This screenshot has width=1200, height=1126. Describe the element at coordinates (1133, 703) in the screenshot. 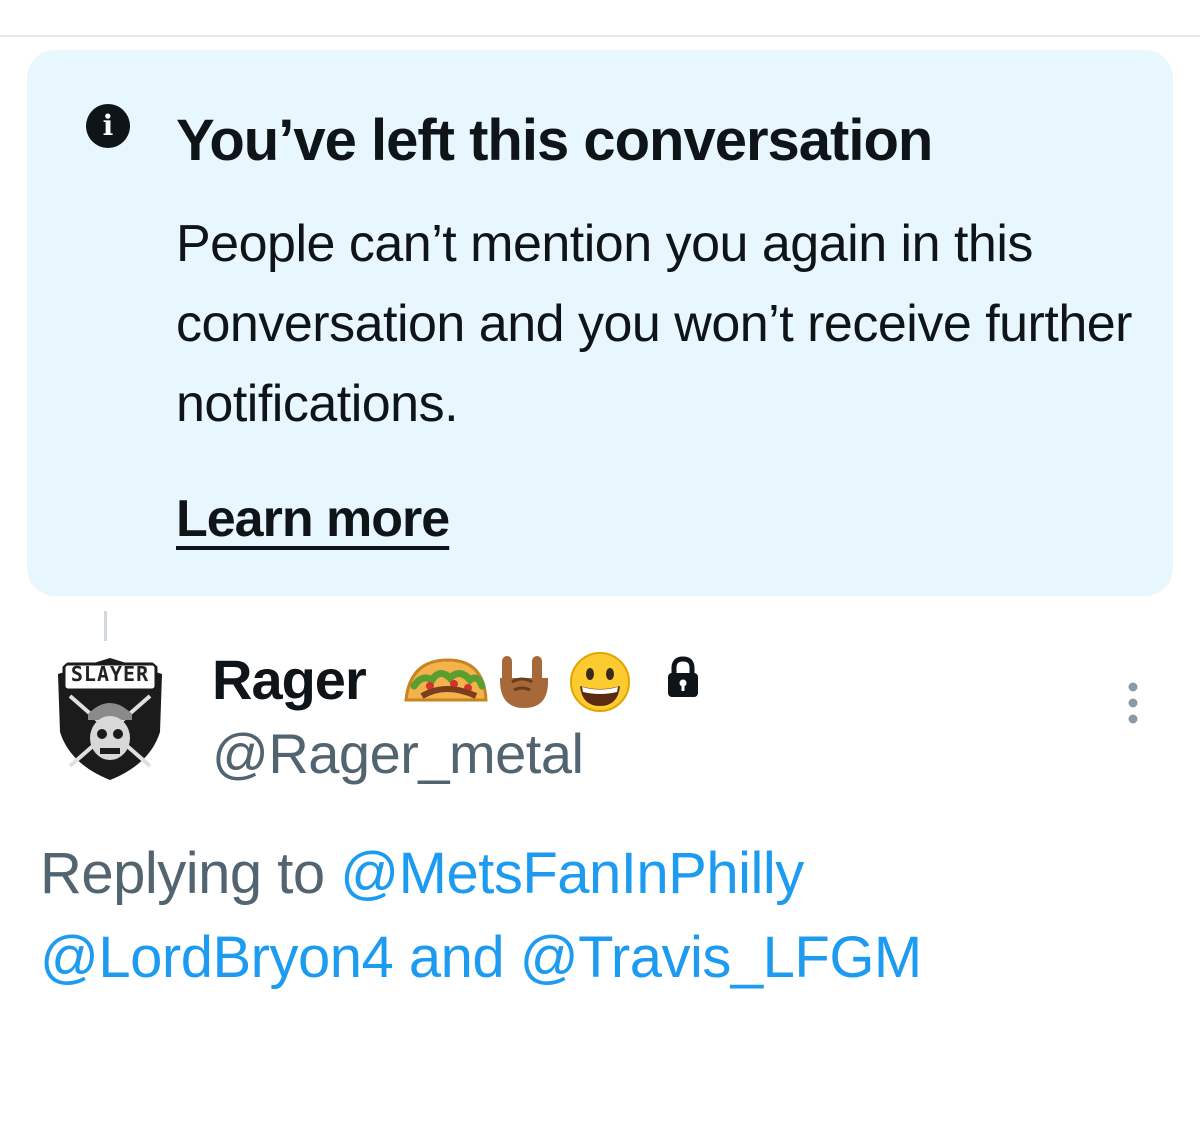

I see `more-vertical-icon` at that location.